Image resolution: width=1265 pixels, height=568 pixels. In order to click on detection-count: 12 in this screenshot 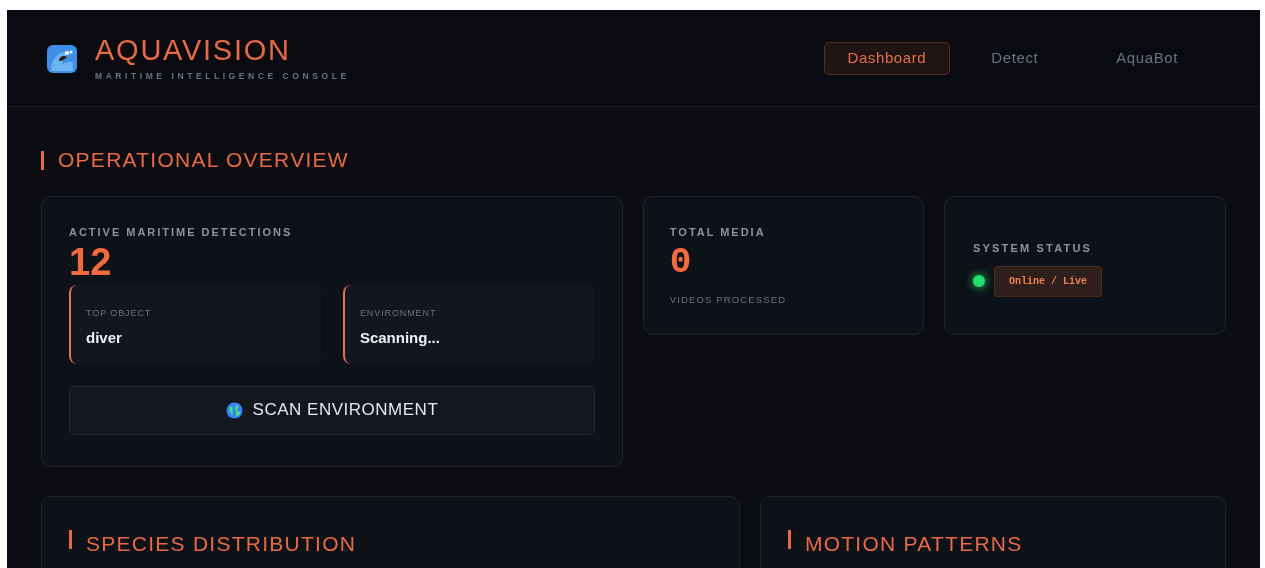, I will do `click(91, 261)`.